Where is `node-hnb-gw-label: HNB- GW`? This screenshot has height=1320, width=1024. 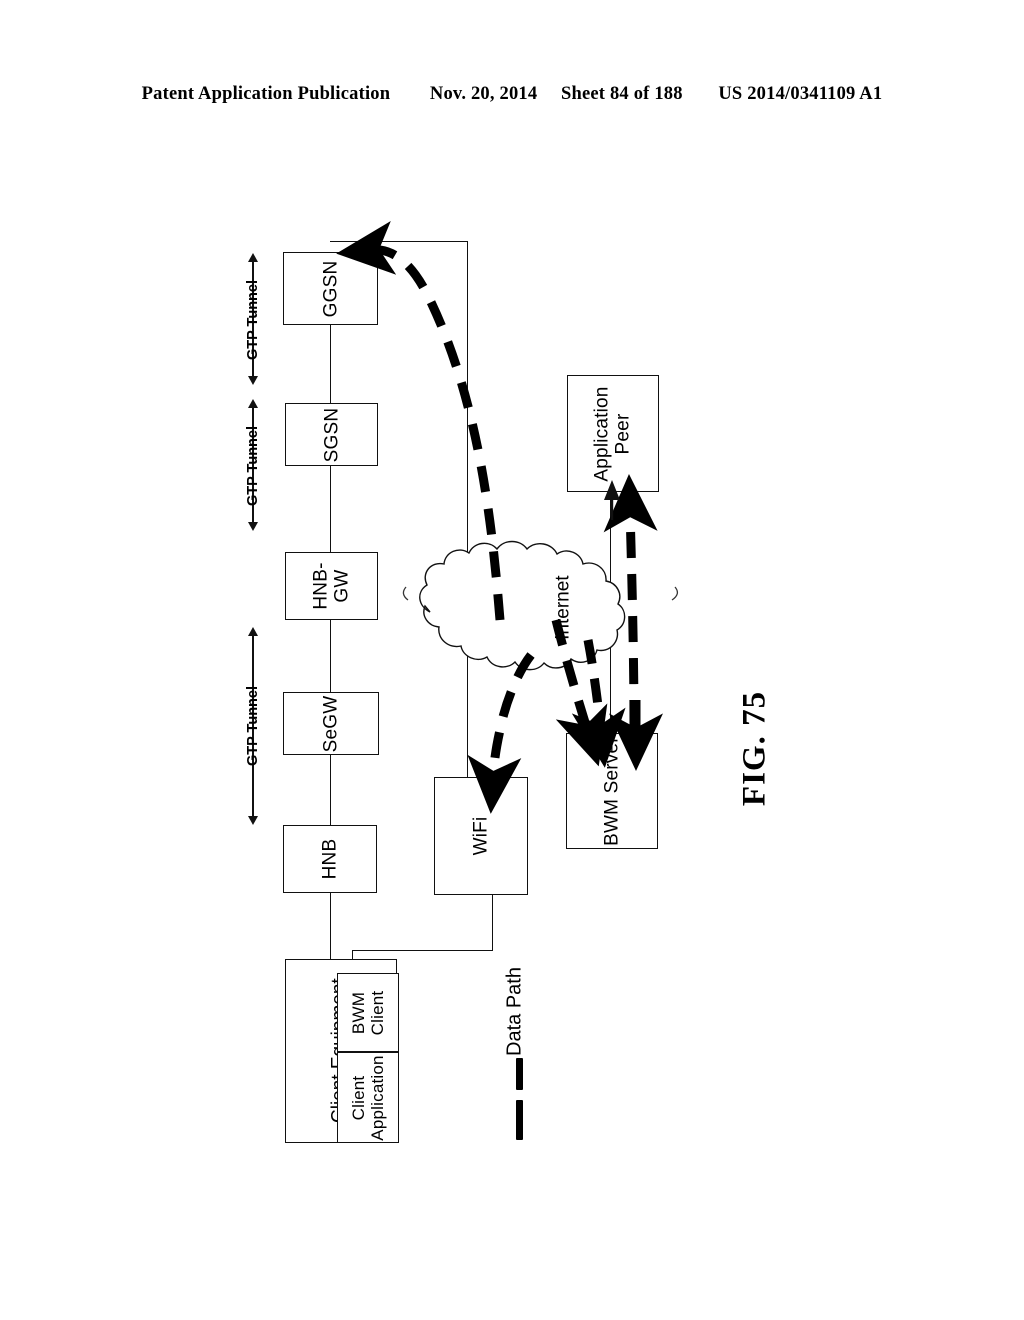
node-hnb-gw-label: HNB- GW is located at coordinates (331, 585).